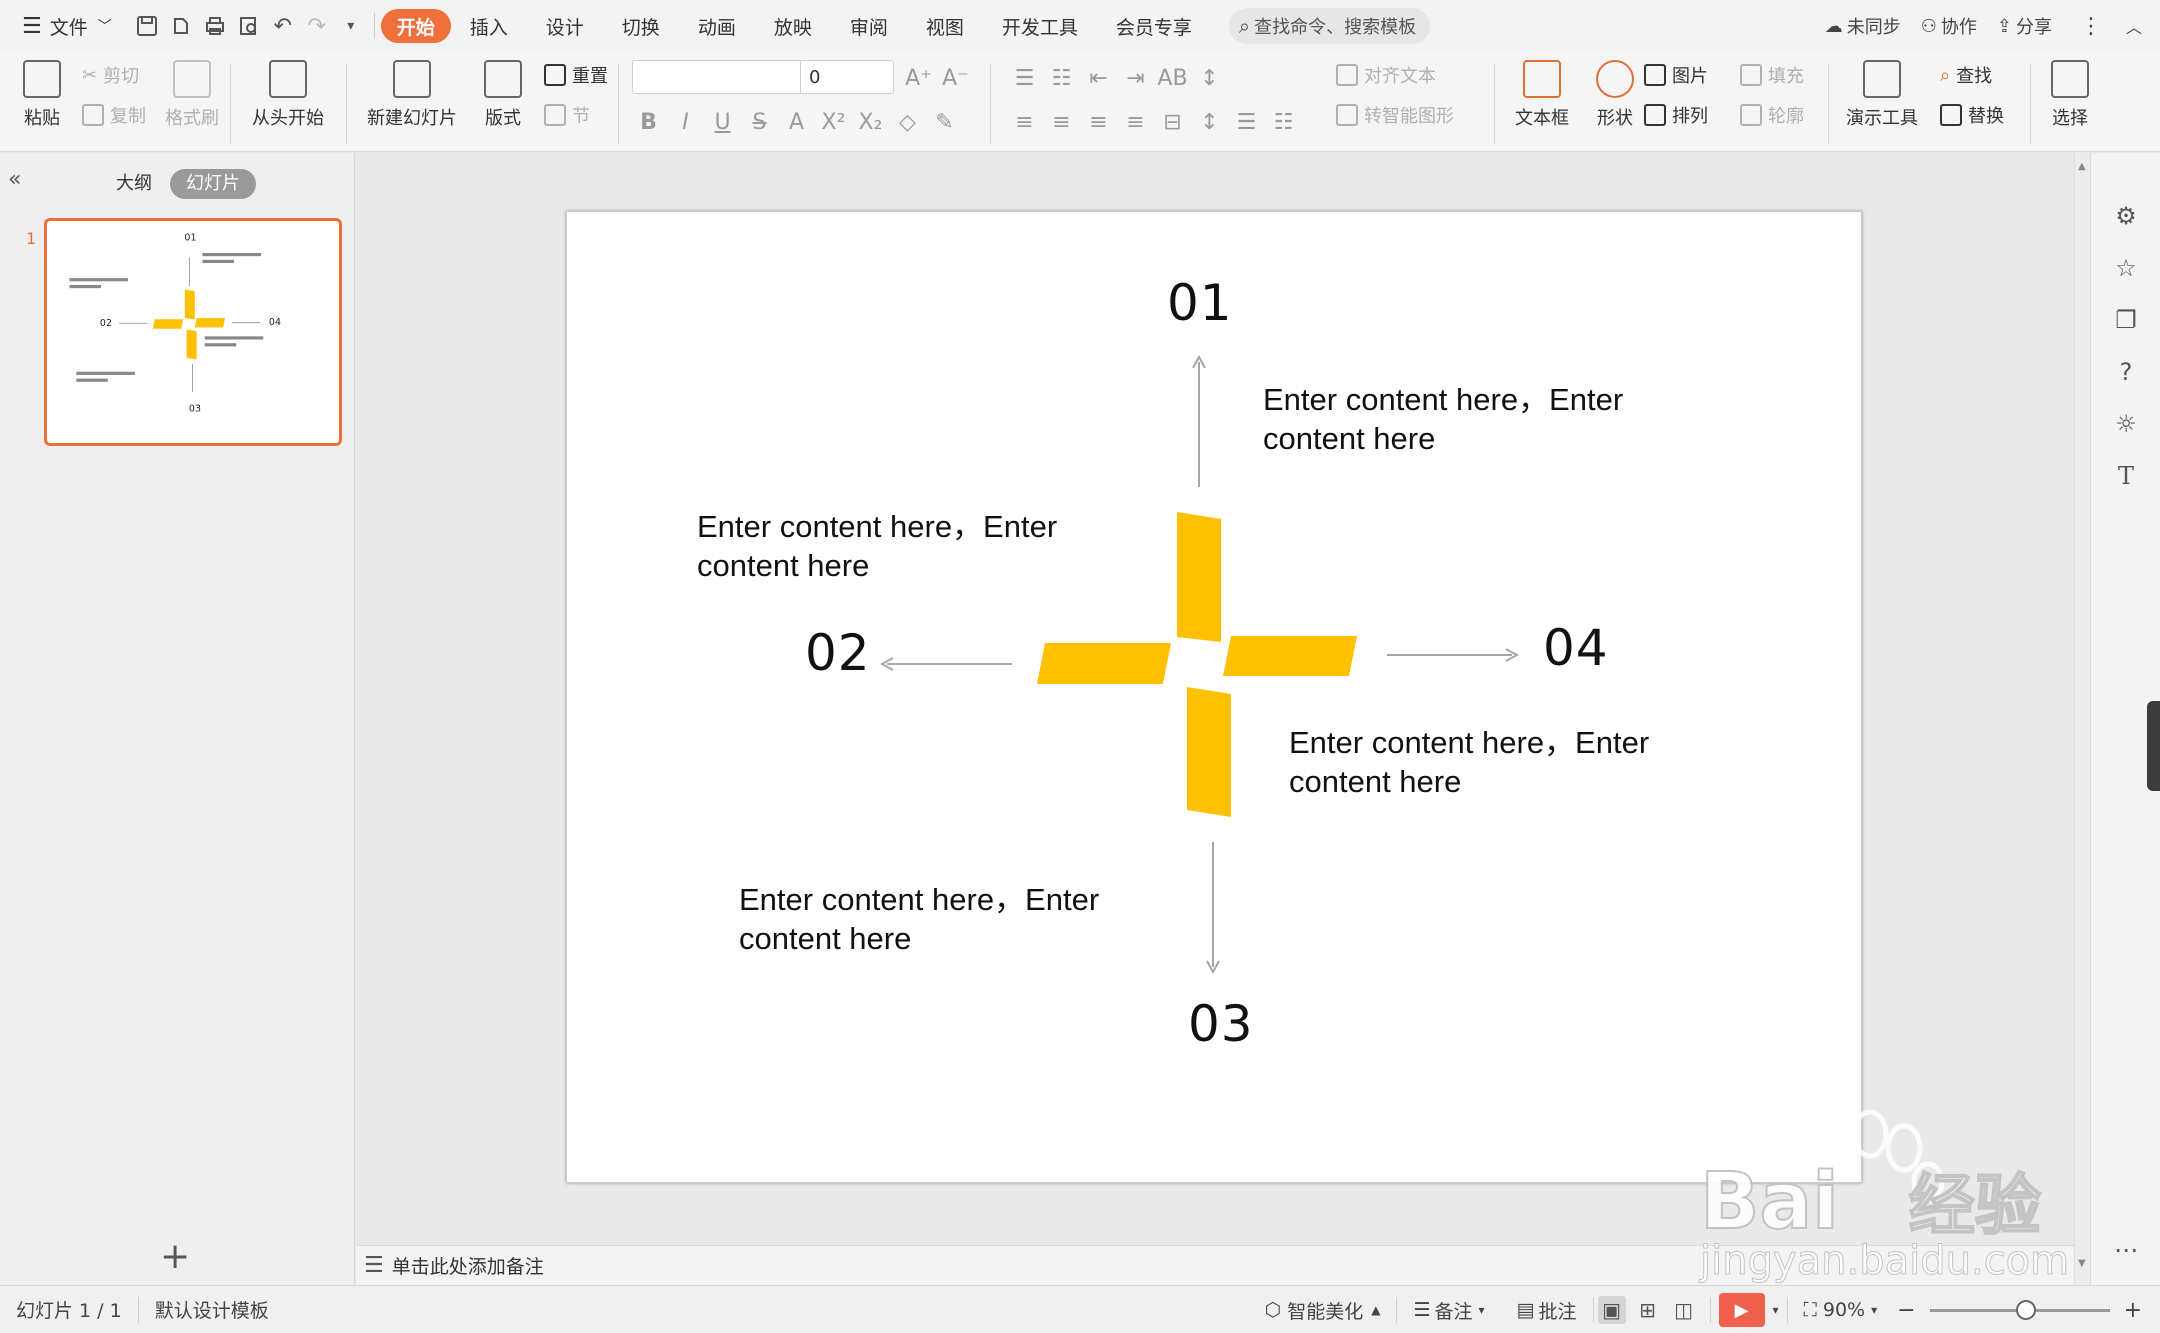 The height and width of the screenshot is (1333, 2160). Describe the element at coordinates (869, 26) in the screenshot. I see `tab-review: 审阅` at that location.